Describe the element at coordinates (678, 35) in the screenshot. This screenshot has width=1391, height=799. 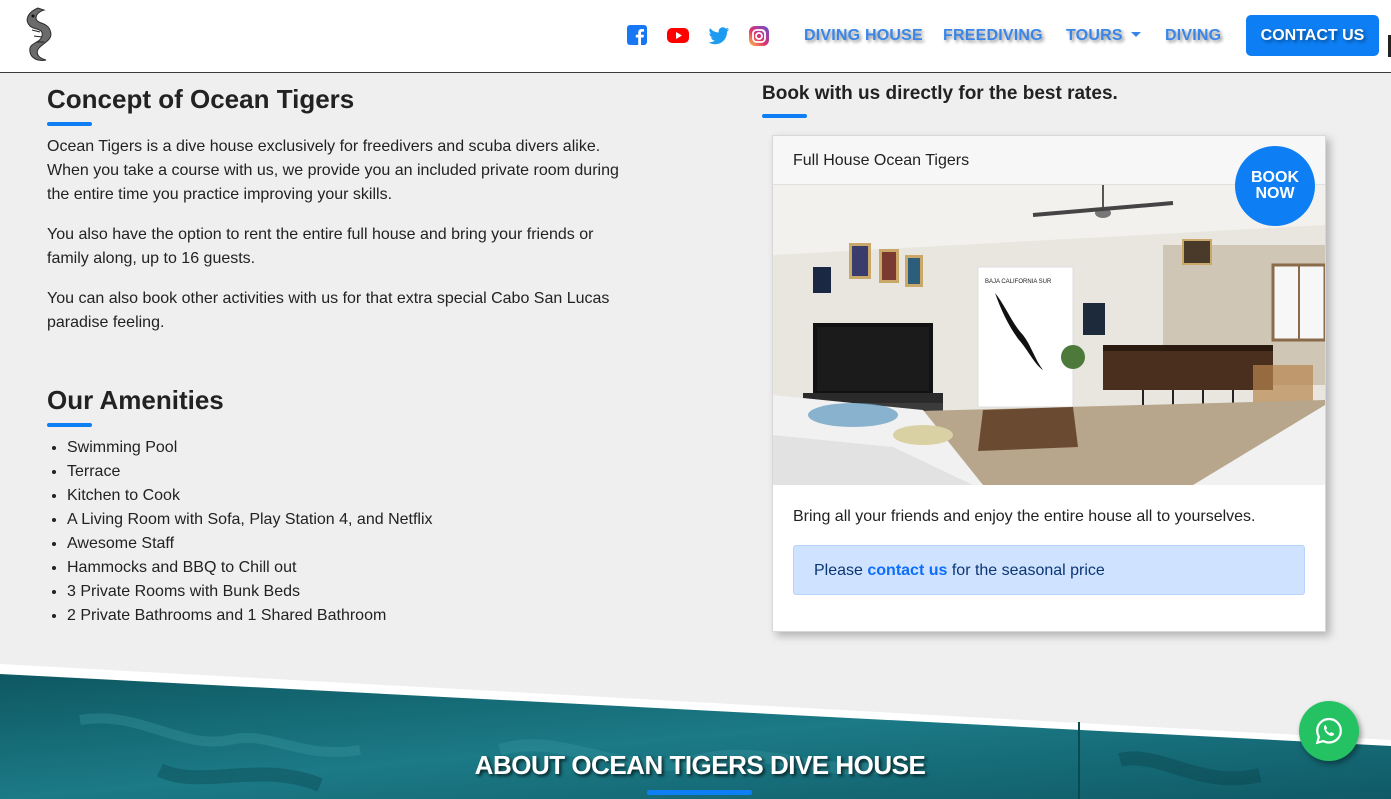
I see `youtube-icon` at that location.